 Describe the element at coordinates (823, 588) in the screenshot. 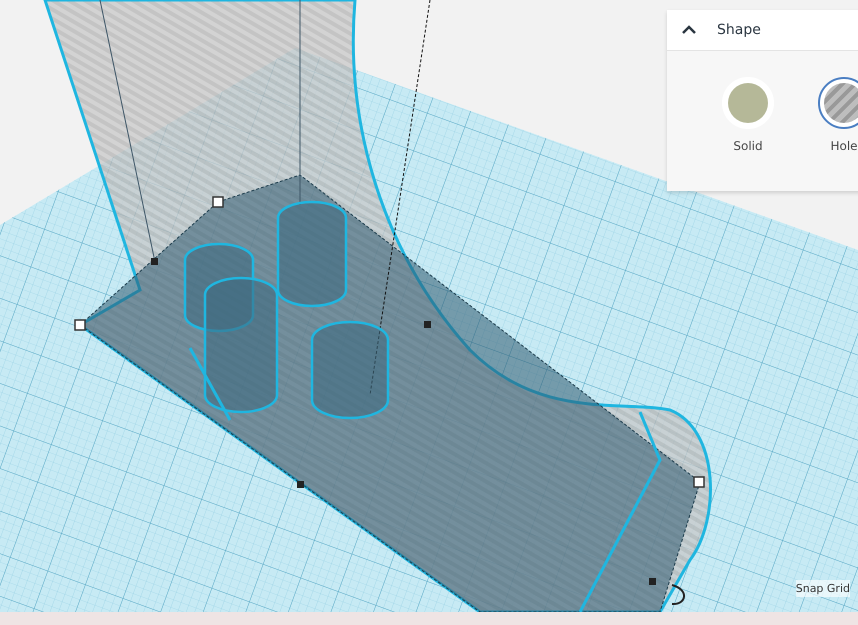

I see `snap-grid-label: Snap Grid` at that location.